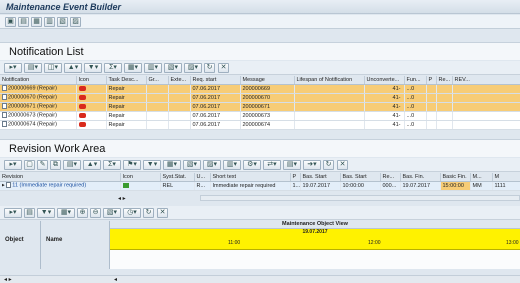  I want to click on settings-icon: ▧, so click(62, 22).